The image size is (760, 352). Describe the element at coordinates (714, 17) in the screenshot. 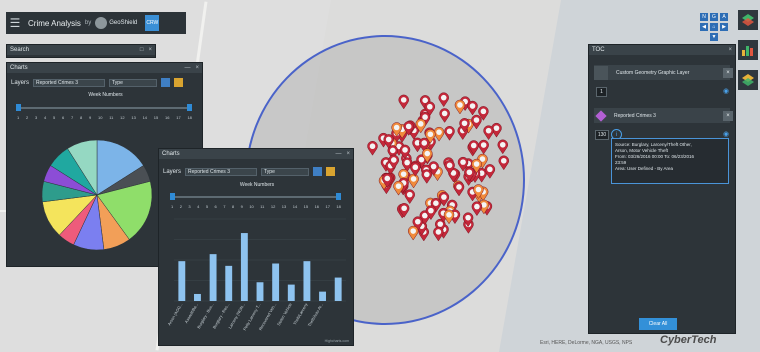

I see `nav-g-button: G` at that location.